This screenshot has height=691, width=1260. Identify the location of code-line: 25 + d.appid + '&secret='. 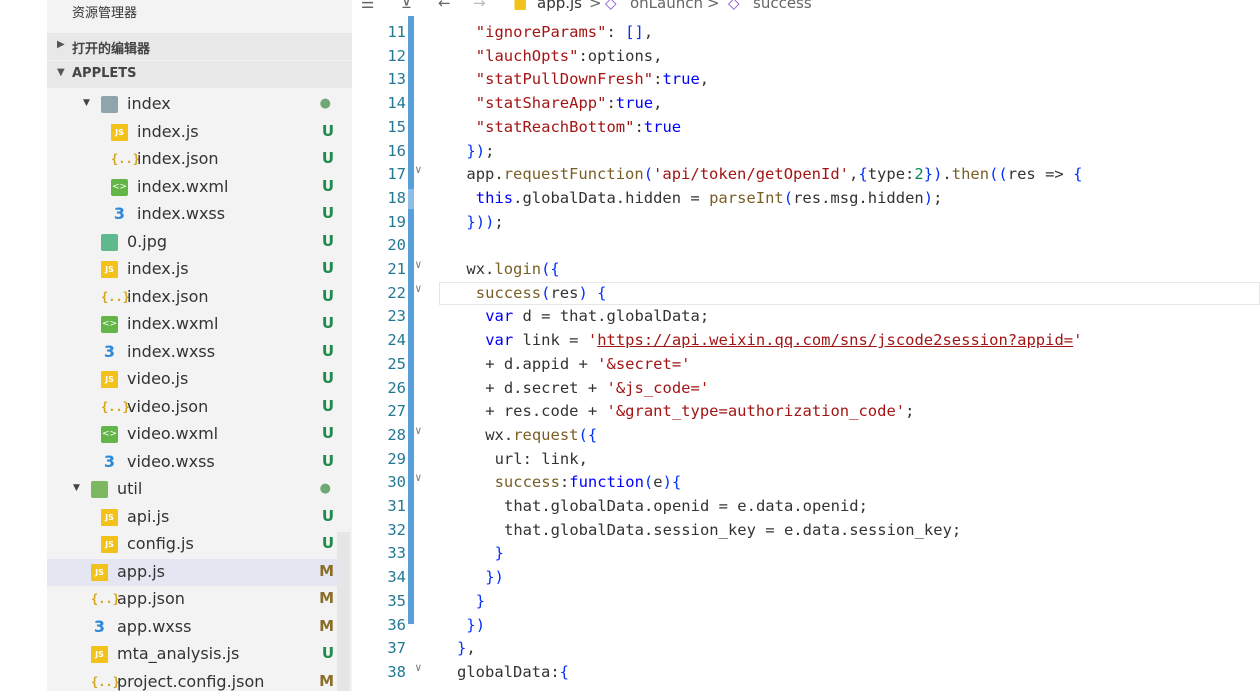
(806, 364).